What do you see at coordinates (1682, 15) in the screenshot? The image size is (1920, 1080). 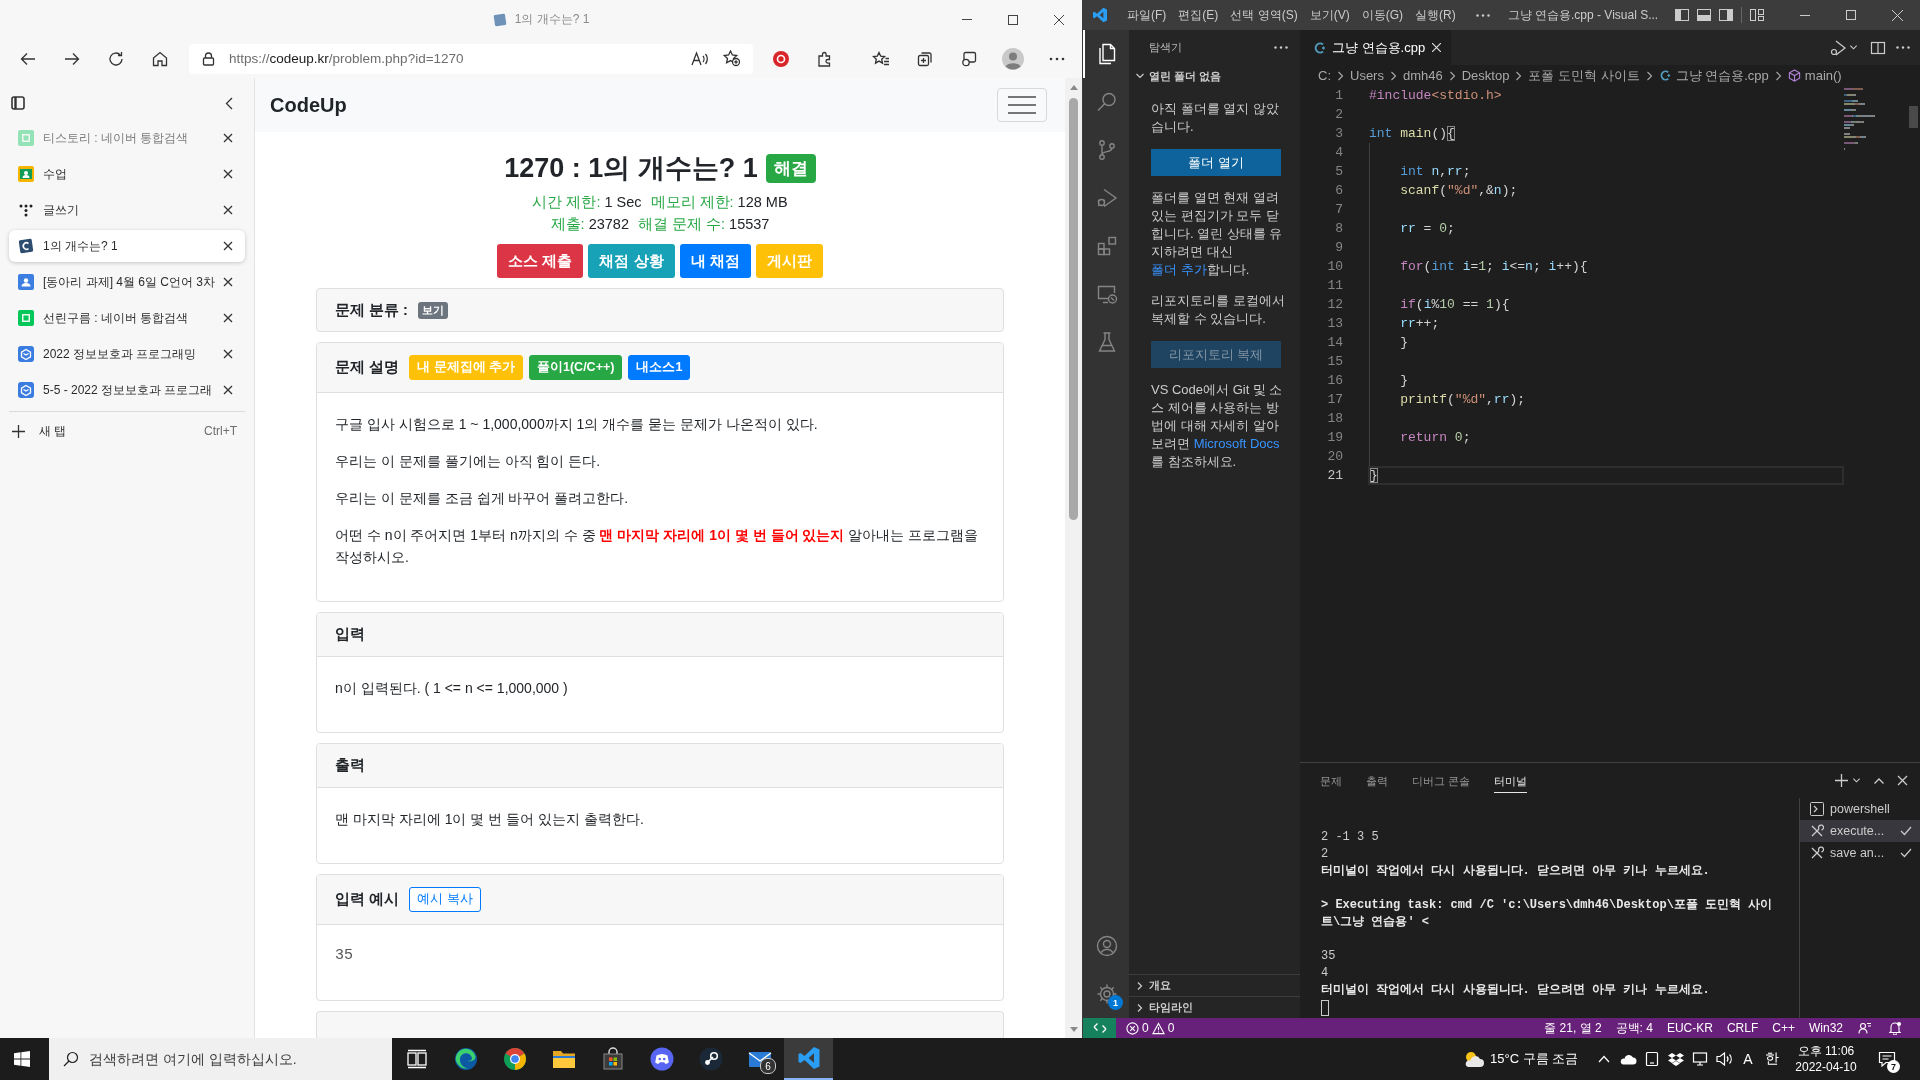 I see `sidebar-left-icon` at bounding box center [1682, 15].